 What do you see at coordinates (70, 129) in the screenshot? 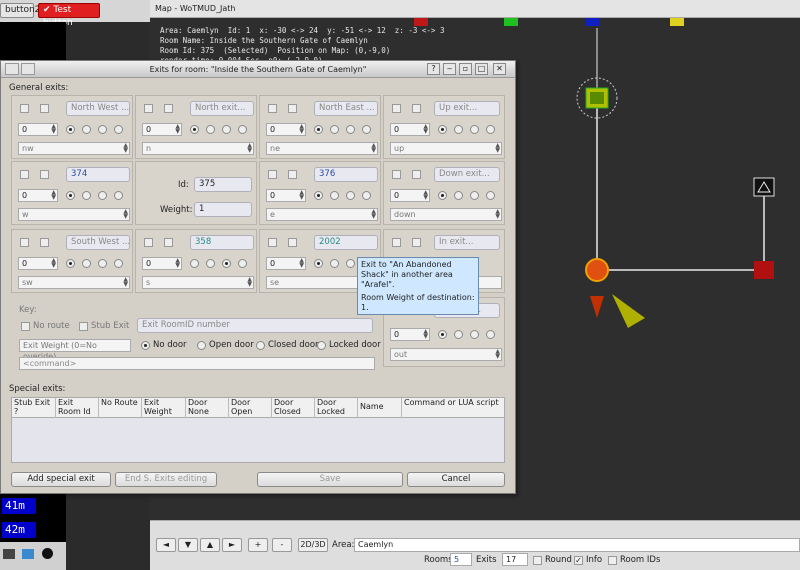
I see `nw-door-none-radio` at bounding box center [70, 129].